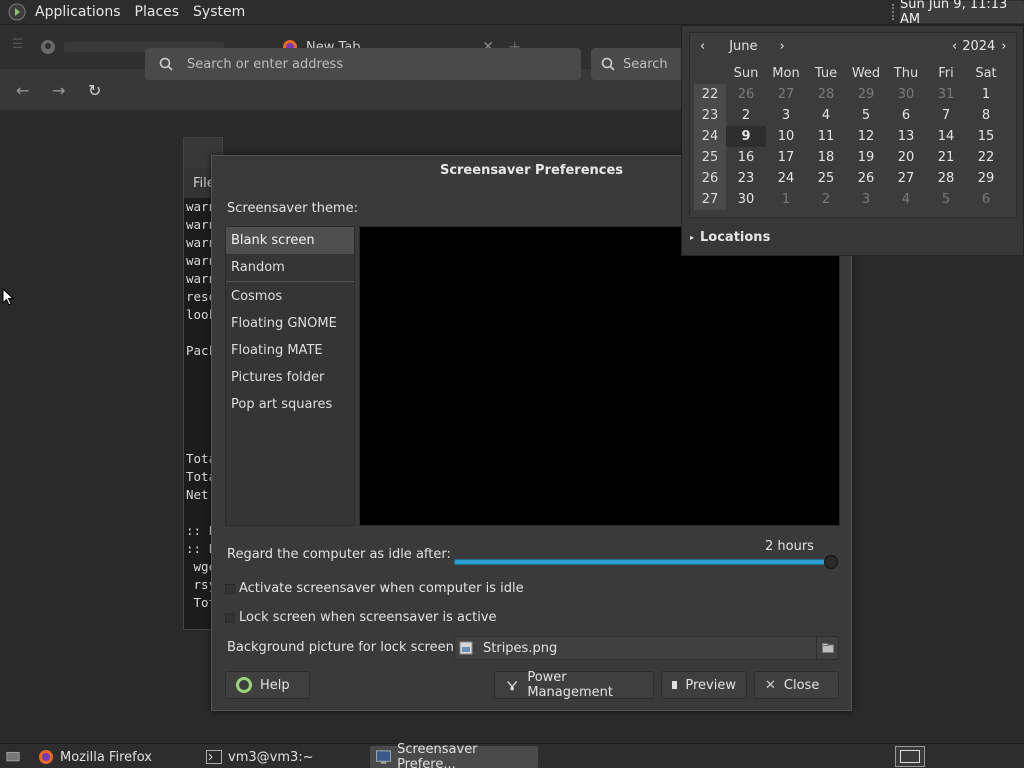  I want to click on calendar-day: 14, so click(946, 136).